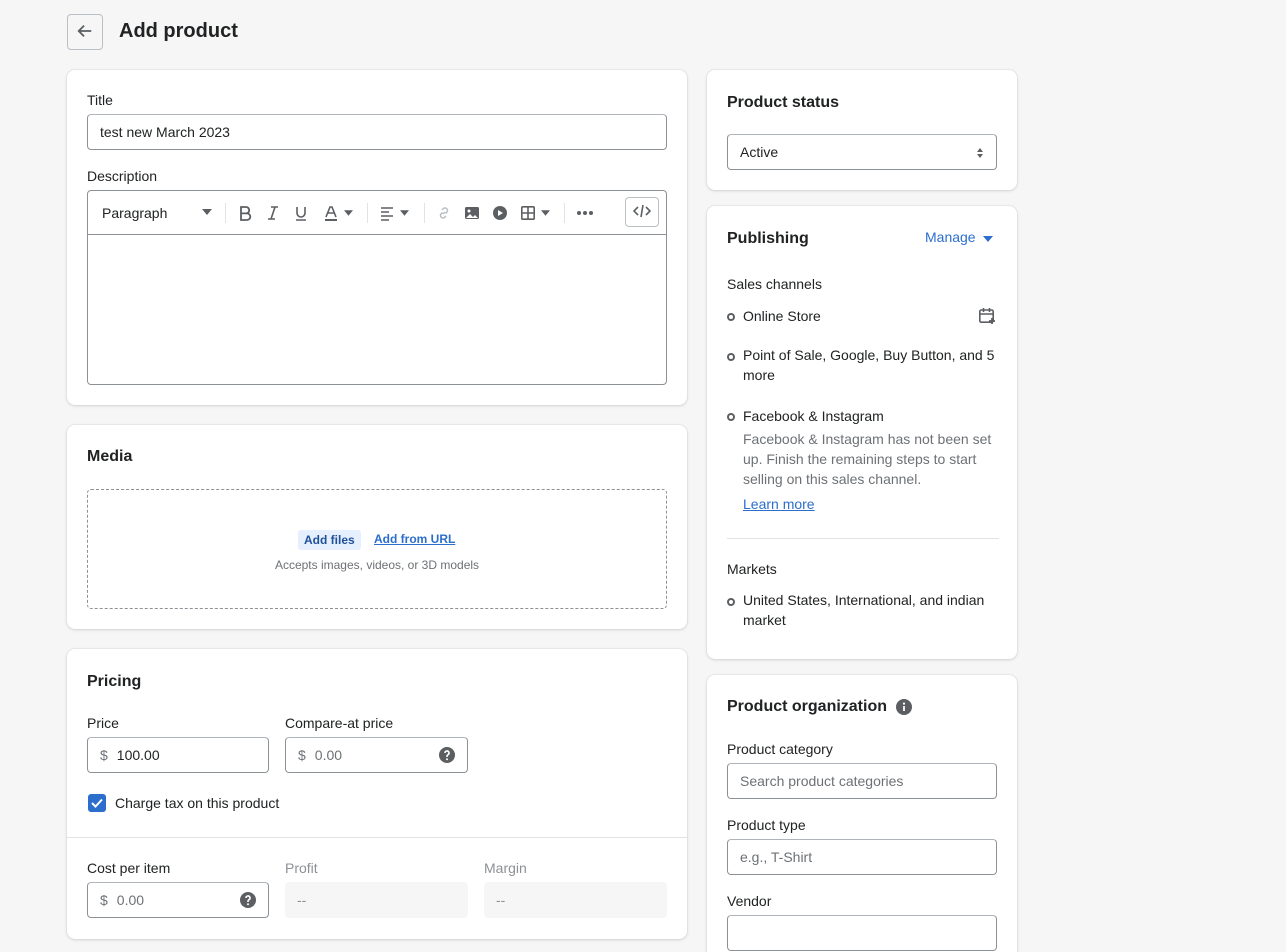 Image resolution: width=1286 pixels, height=952 pixels. Describe the element at coordinates (813, 416) in the screenshot. I see `channel-facebook-instagram: Facebook & Instagram` at that location.